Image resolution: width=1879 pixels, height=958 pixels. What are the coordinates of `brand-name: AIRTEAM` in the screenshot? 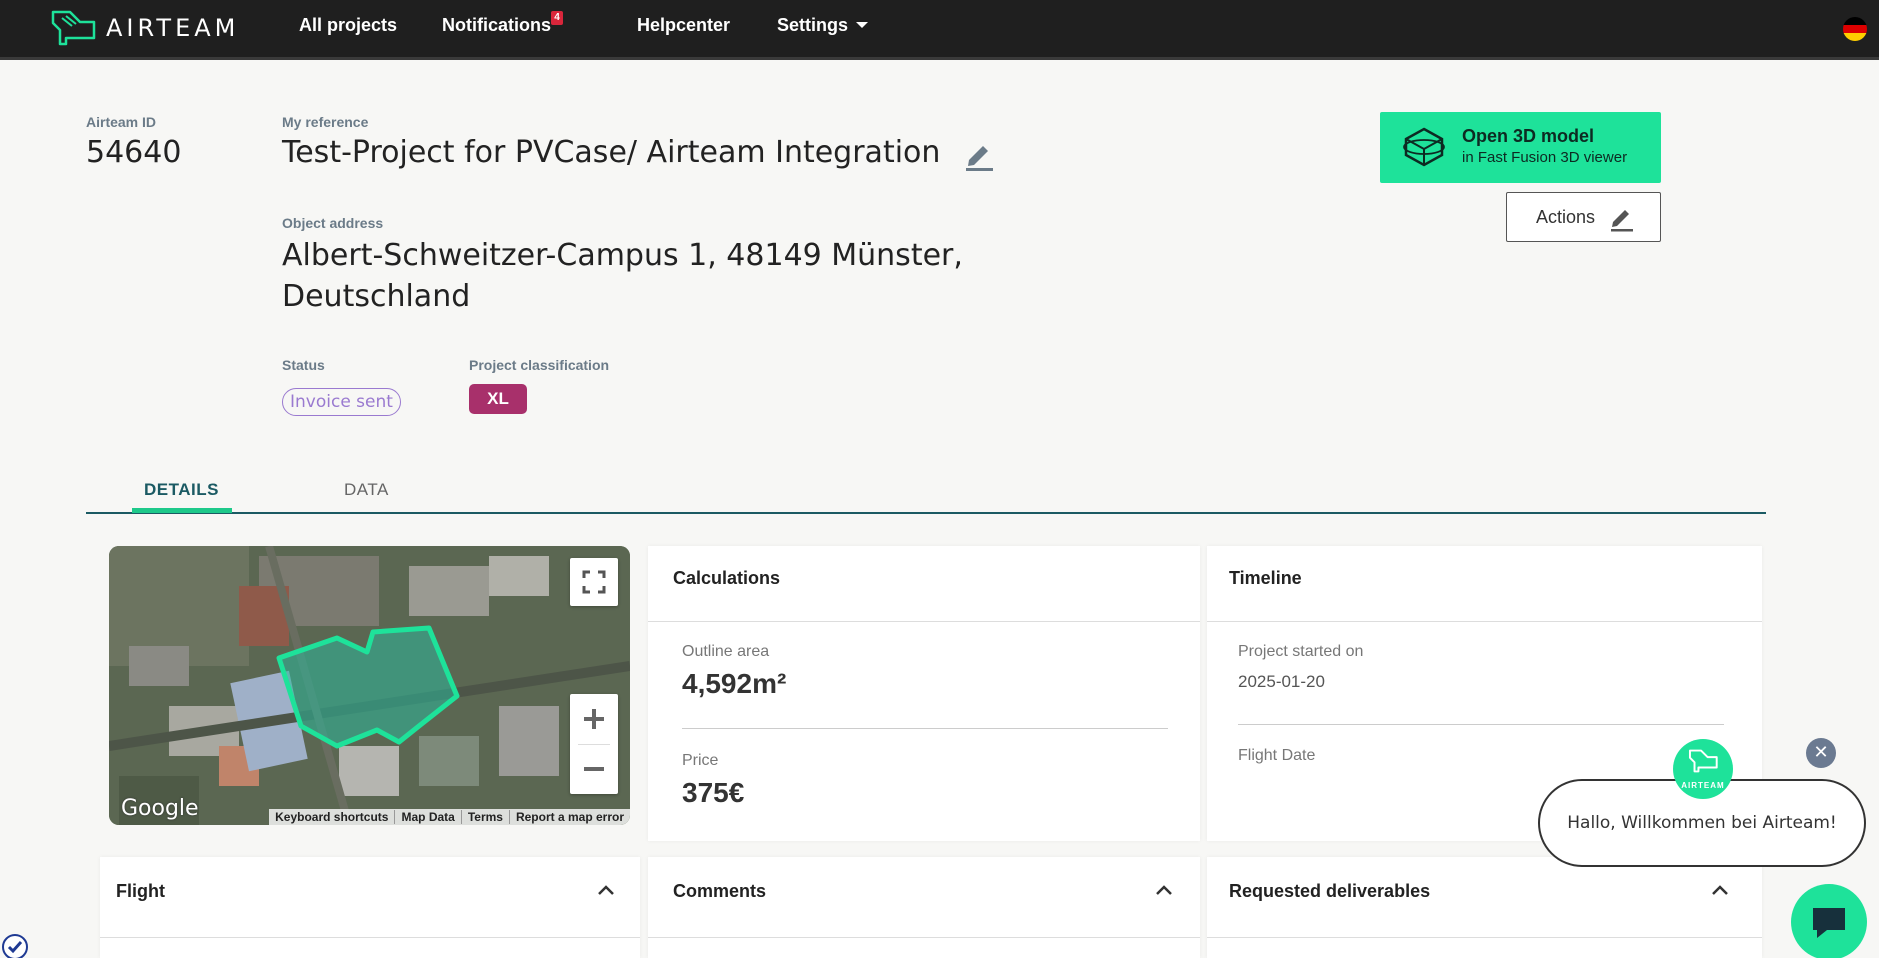 It's located at (173, 28).